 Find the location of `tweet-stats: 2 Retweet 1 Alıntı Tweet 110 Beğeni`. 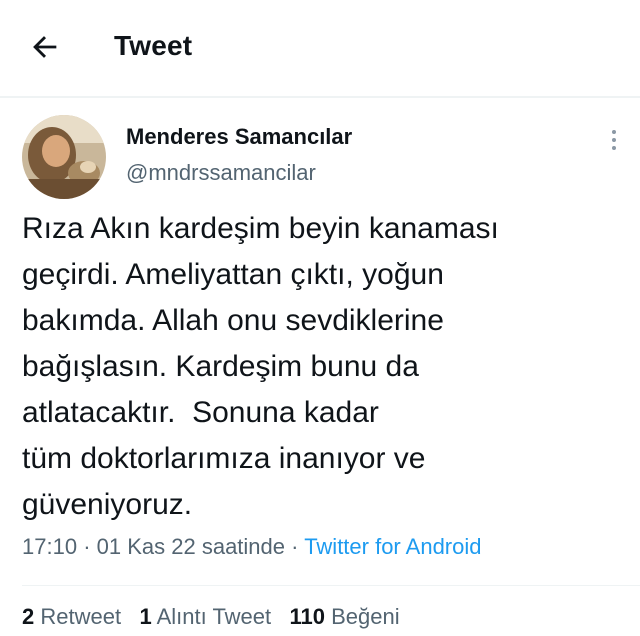

tweet-stats: 2 Retweet 1 Alıntı Tweet 110 Beğeni is located at coordinates (211, 617).